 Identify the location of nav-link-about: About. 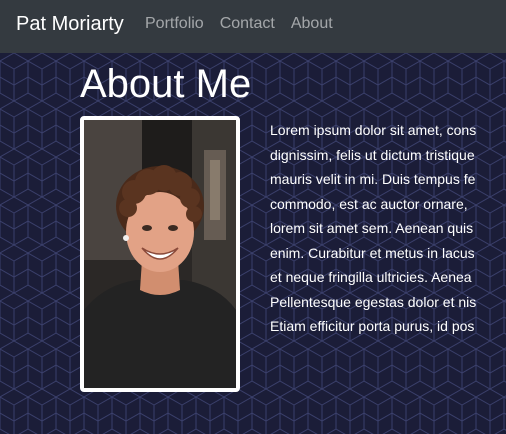
(312, 24).